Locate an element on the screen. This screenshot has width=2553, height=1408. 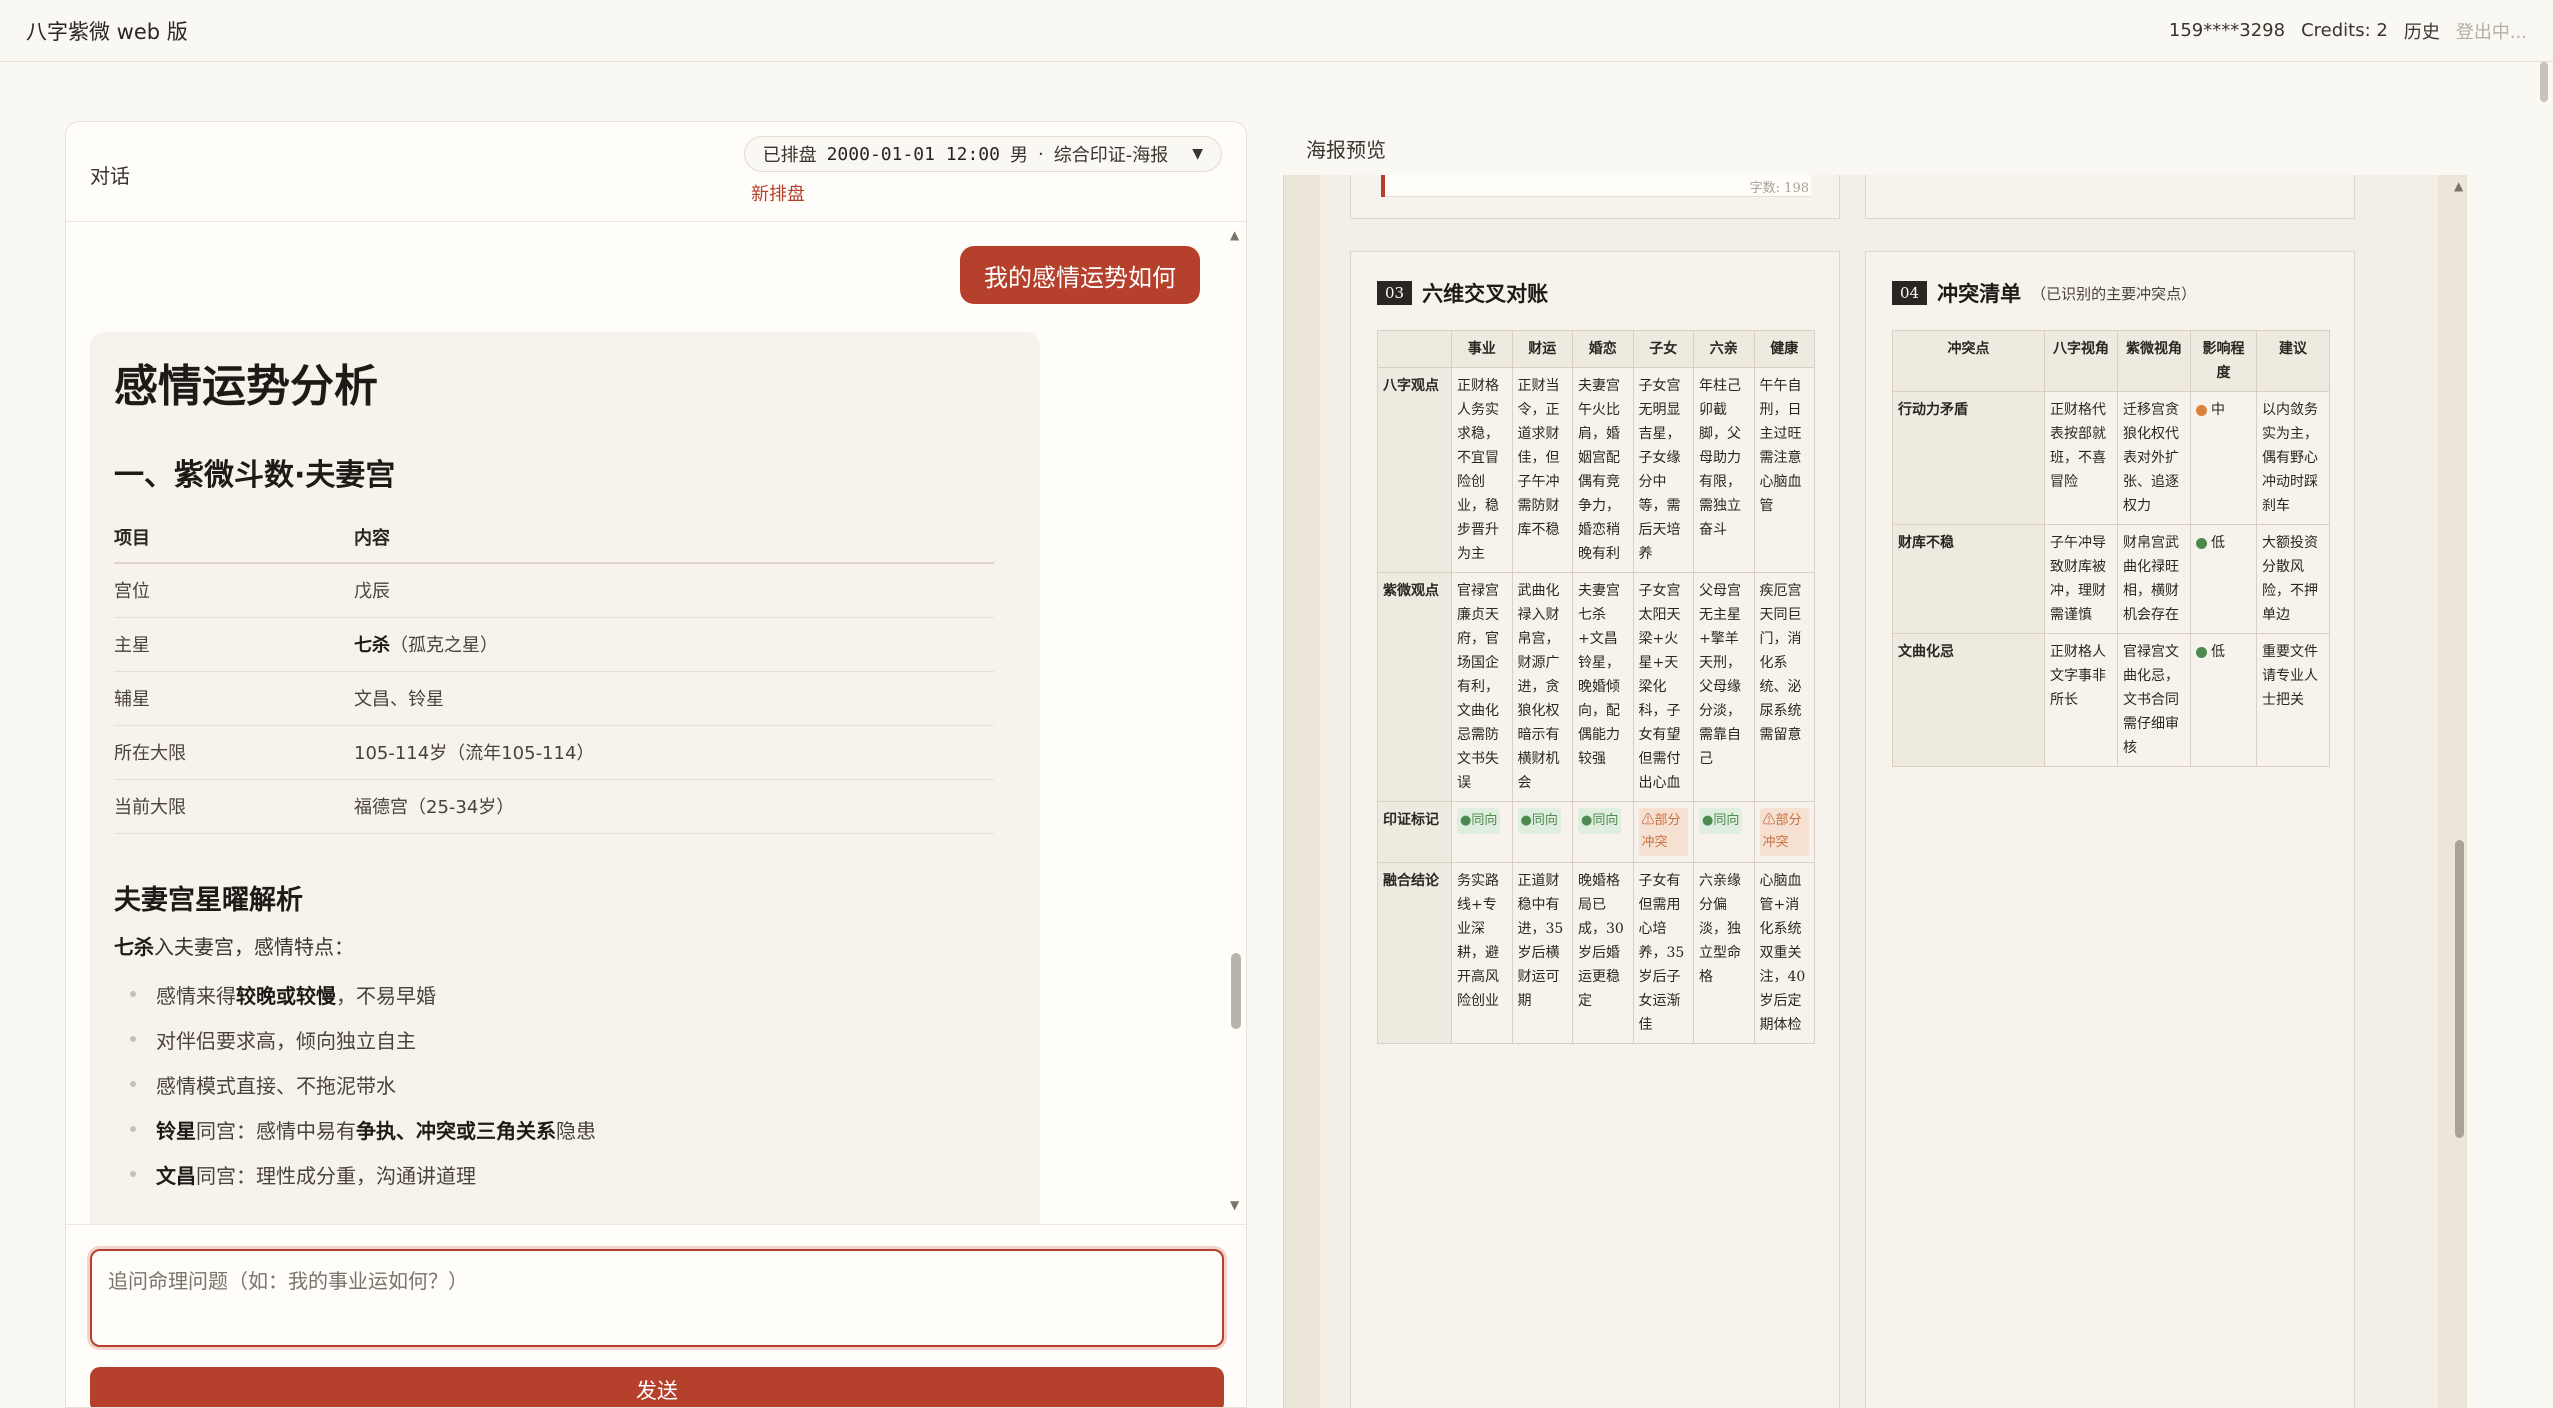
list-item: 对伴侣要求高，倾向独立自主 is located at coordinates (573, 1039).